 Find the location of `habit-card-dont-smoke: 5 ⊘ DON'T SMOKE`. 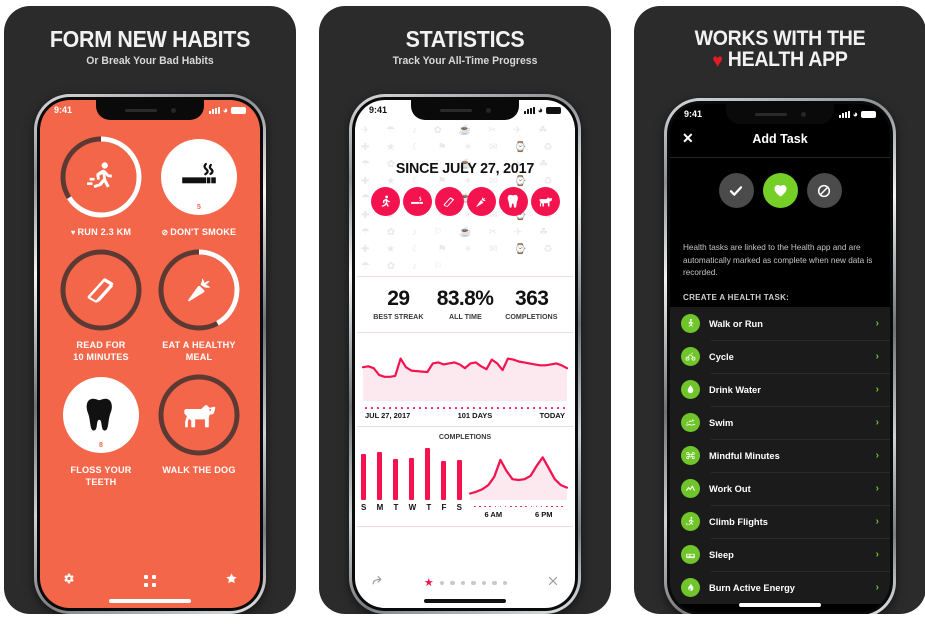

habit-card-dont-smoke: 5 ⊘ DON'T SMOKE is located at coordinates (199, 186).